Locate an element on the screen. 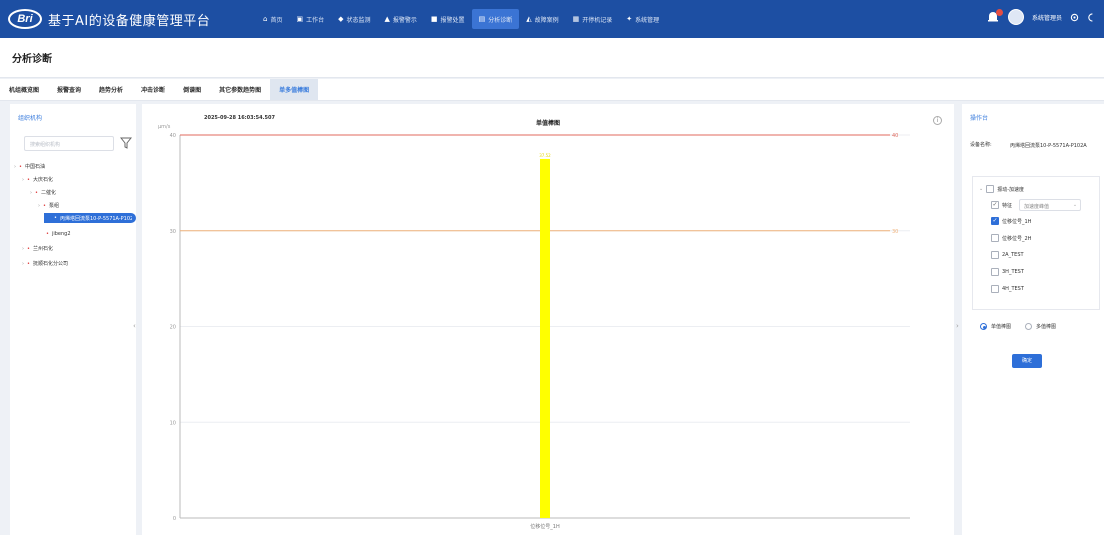 This screenshot has width=1104, height=535. nav-item-8: ✦ 系统管理 is located at coordinates (642, 19).